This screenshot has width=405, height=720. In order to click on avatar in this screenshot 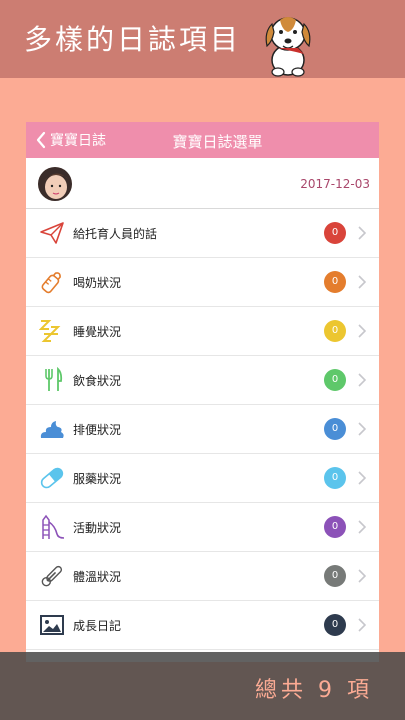, I will do `click(55, 184)`.